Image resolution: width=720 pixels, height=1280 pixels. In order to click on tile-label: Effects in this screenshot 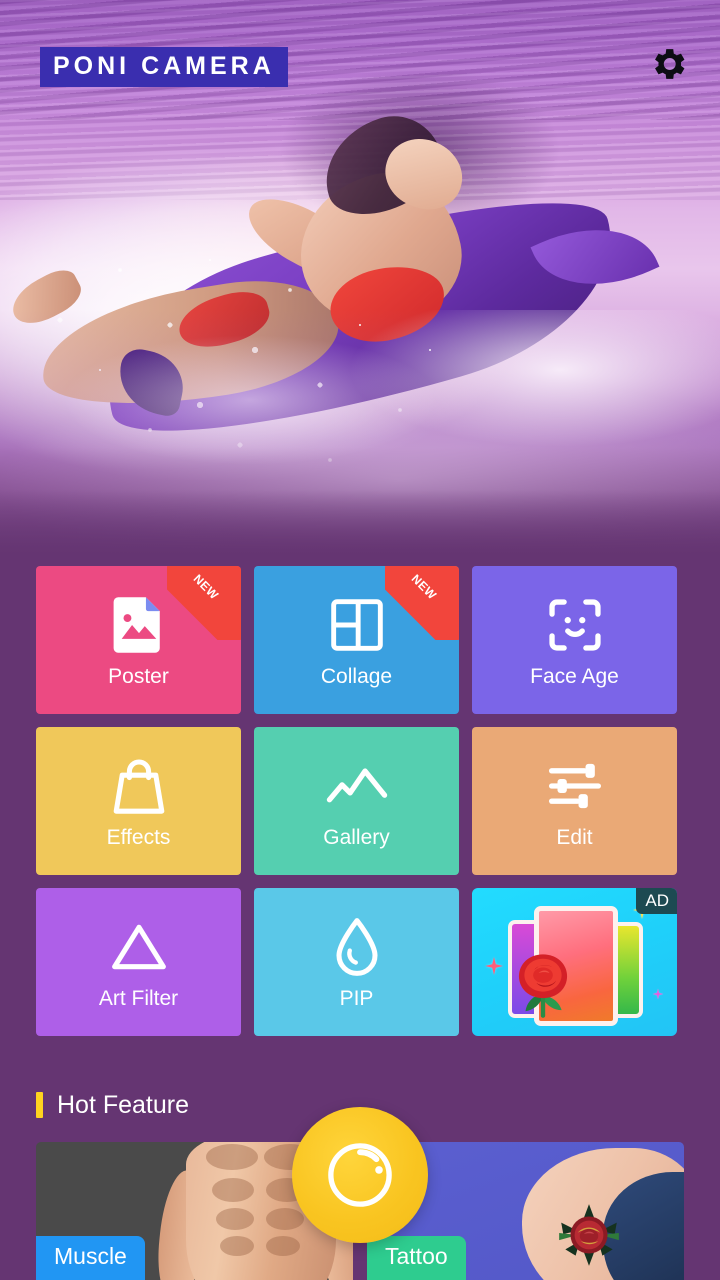, I will do `click(138, 837)`.